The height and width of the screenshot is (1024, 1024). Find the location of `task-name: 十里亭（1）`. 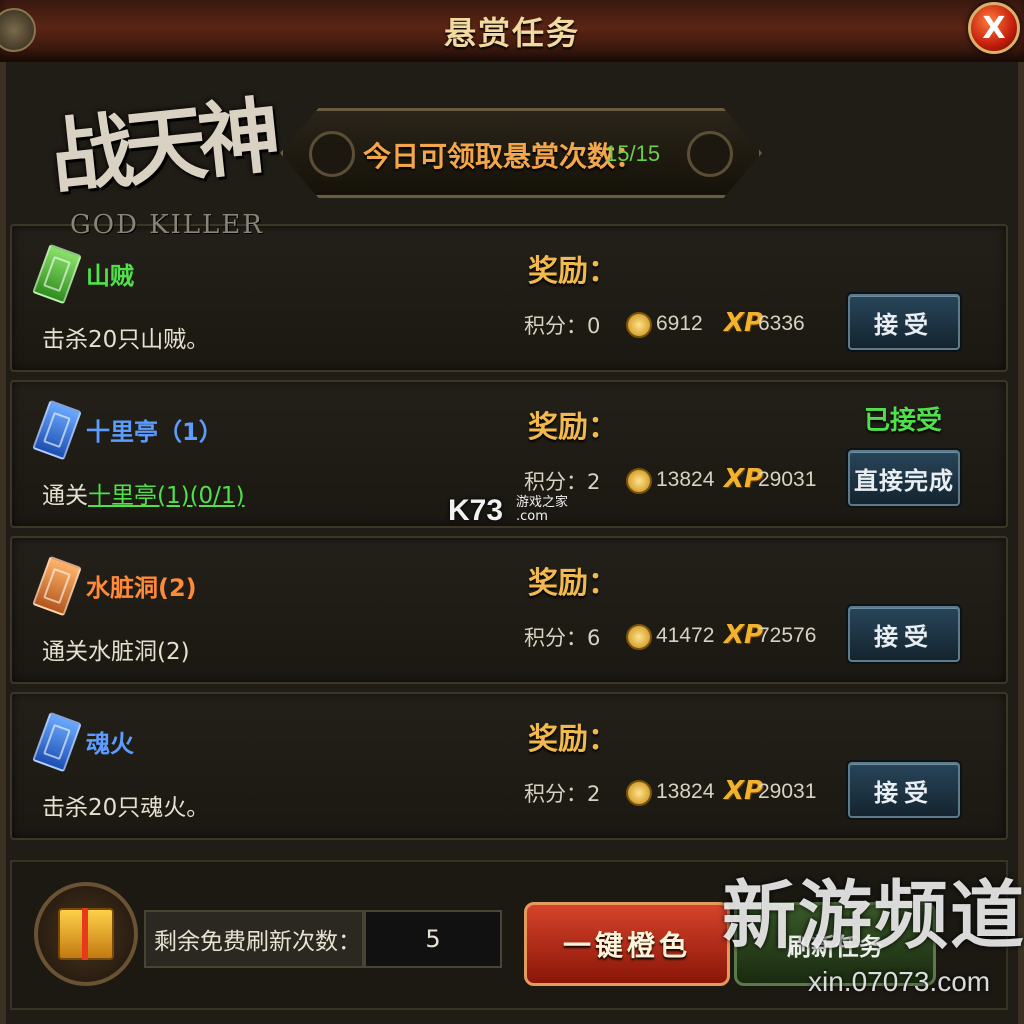

task-name: 十里亭（1） is located at coordinates (154, 432).